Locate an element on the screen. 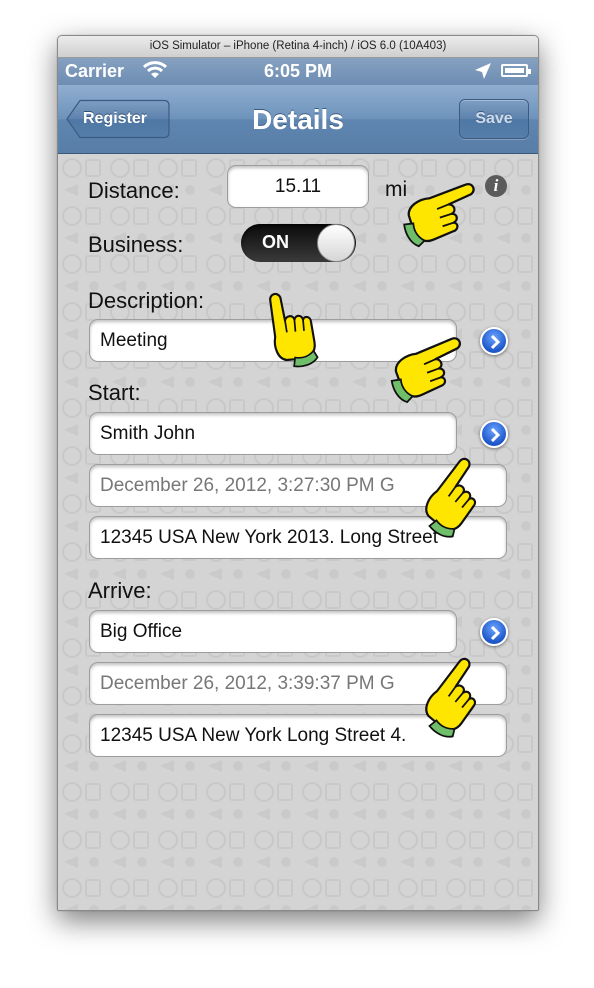  arrive-disclosure-button is located at coordinates (494, 632).